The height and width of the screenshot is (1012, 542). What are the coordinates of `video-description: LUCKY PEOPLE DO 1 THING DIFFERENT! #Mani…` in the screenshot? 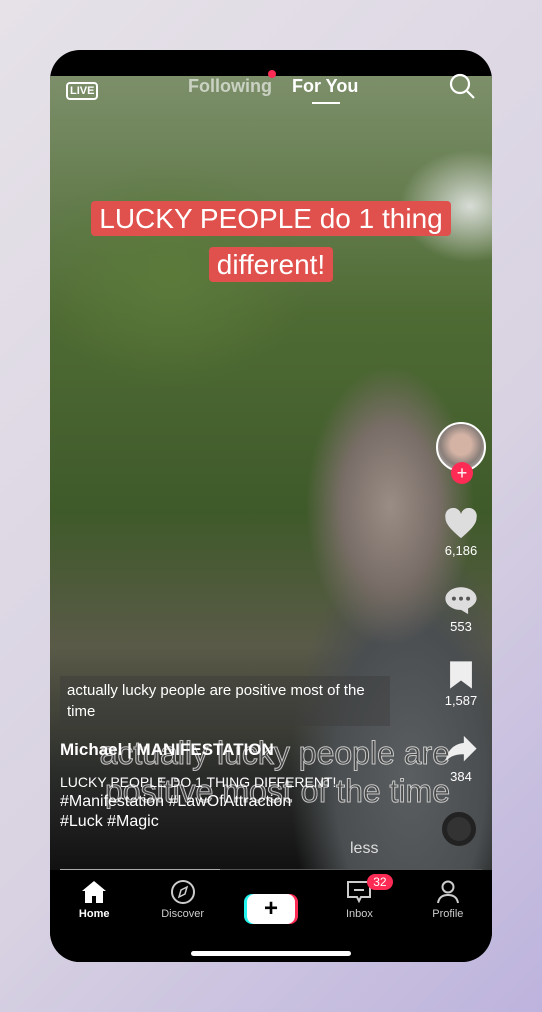 It's located at (198, 803).